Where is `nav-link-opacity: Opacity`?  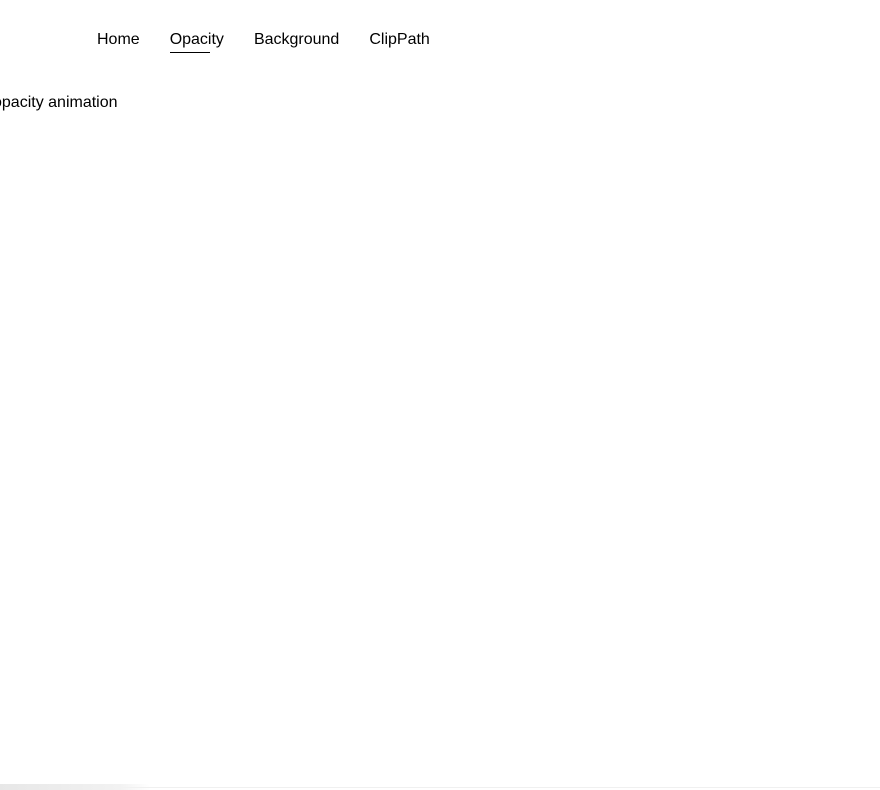 nav-link-opacity: Opacity is located at coordinates (196, 42).